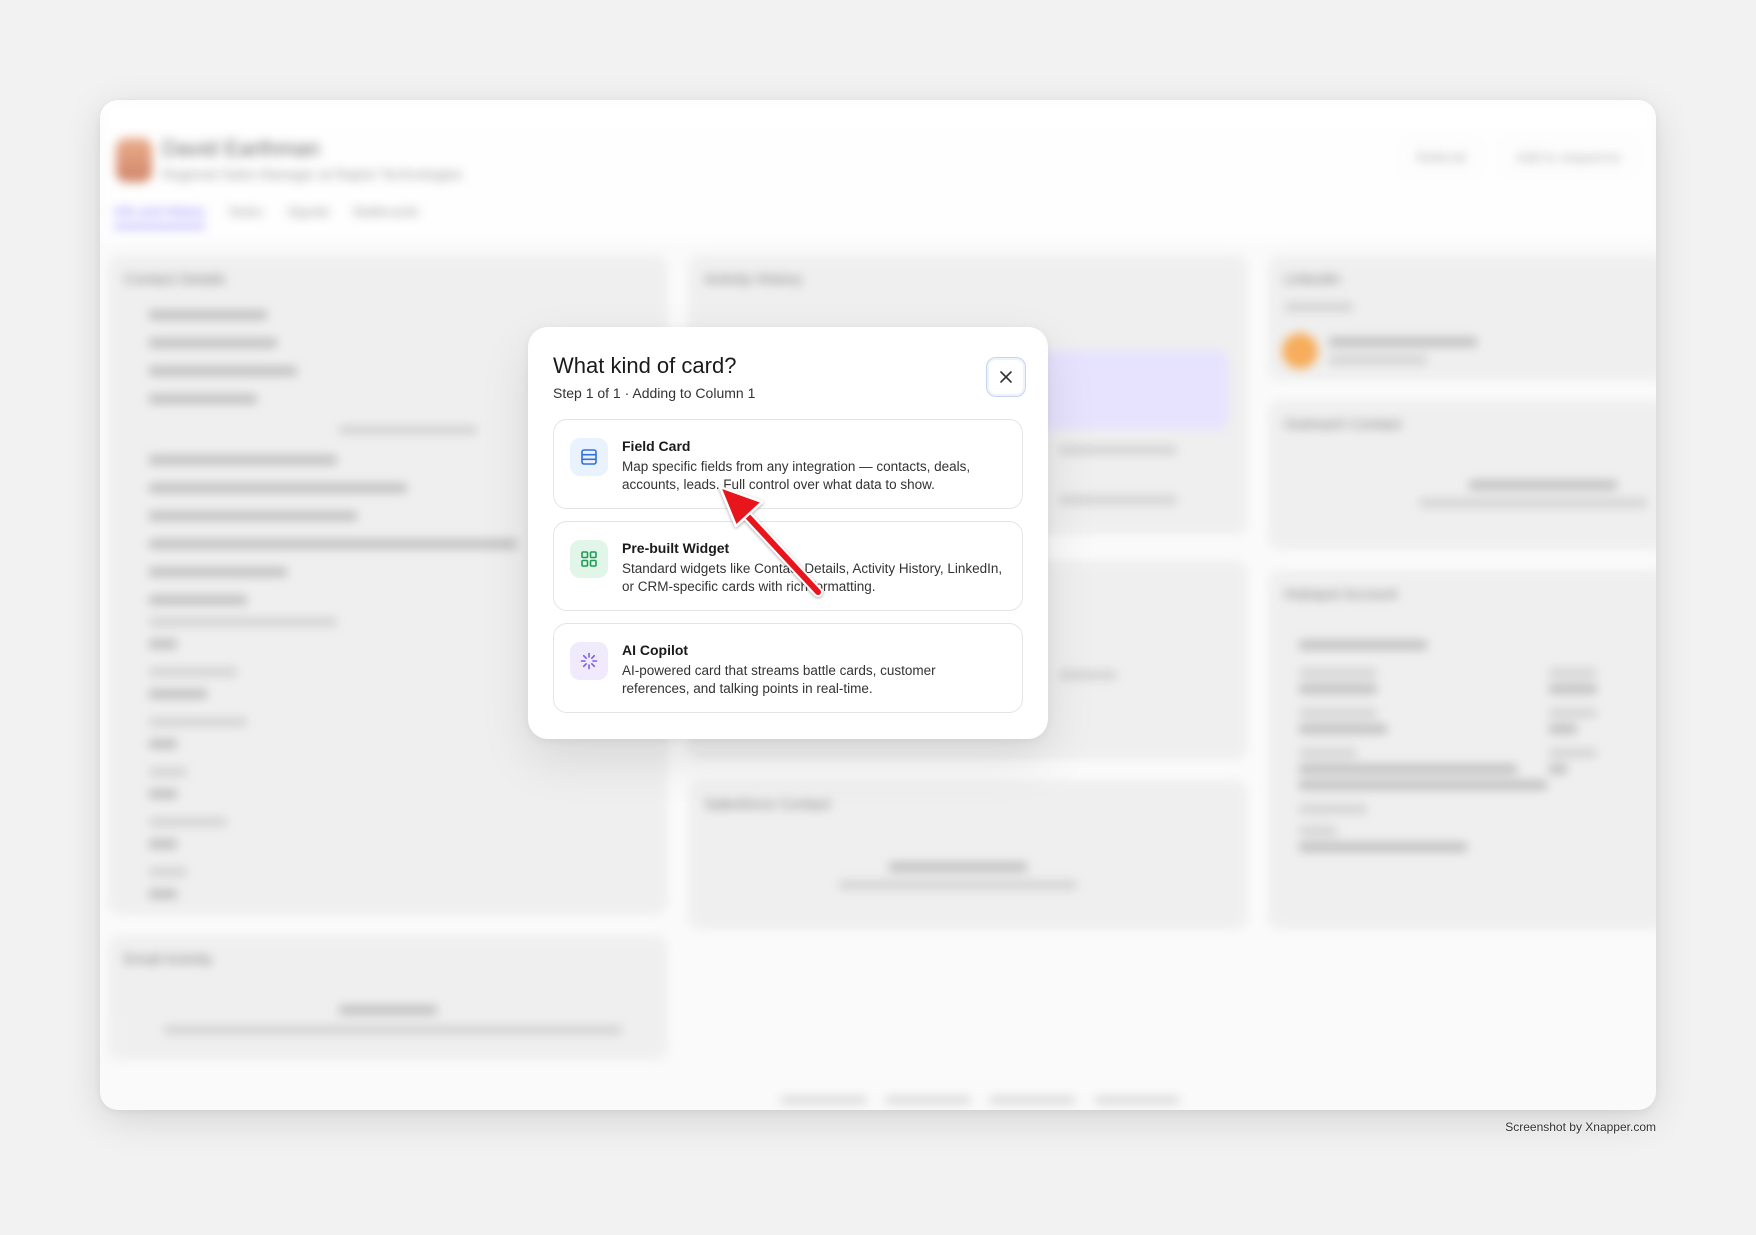 The image size is (1756, 1235). I want to click on card-title: LinkedIn, so click(1312, 279).